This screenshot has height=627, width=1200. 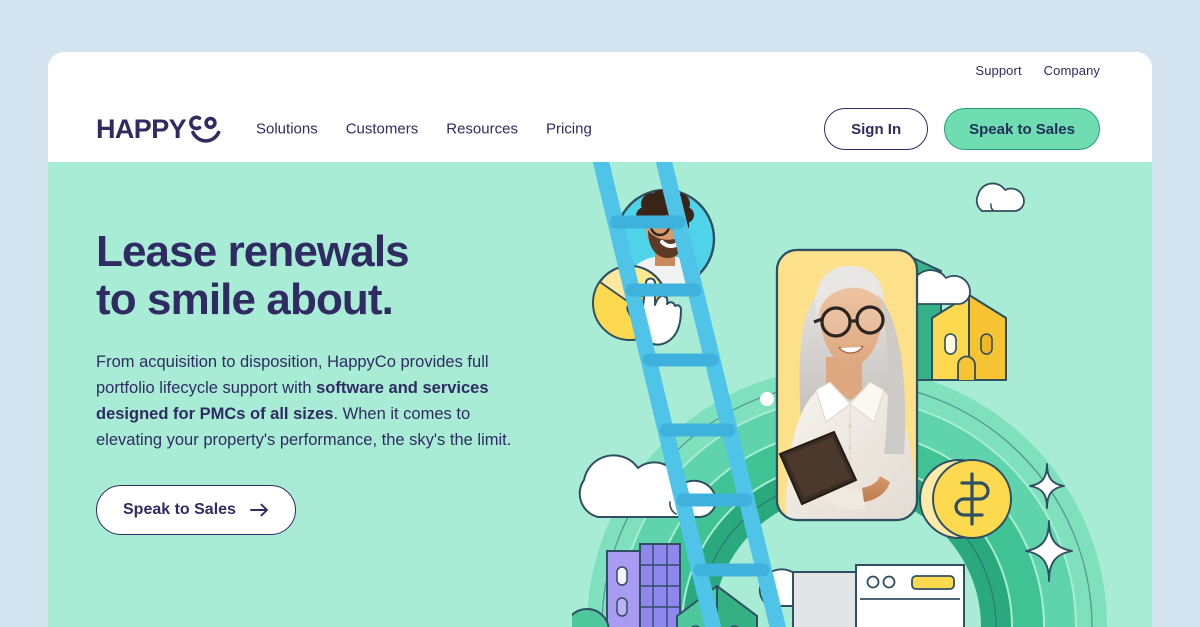 I want to click on logo-happyco: HAPPY, so click(x=158, y=129).